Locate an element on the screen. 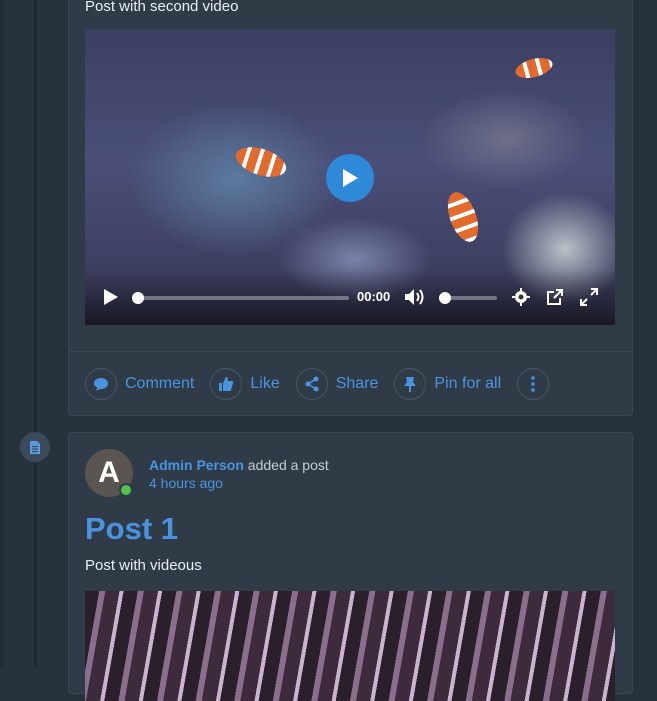 Image resolution: width=657 pixels, height=701 pixels. video-player is located at coordinates (350, 646).